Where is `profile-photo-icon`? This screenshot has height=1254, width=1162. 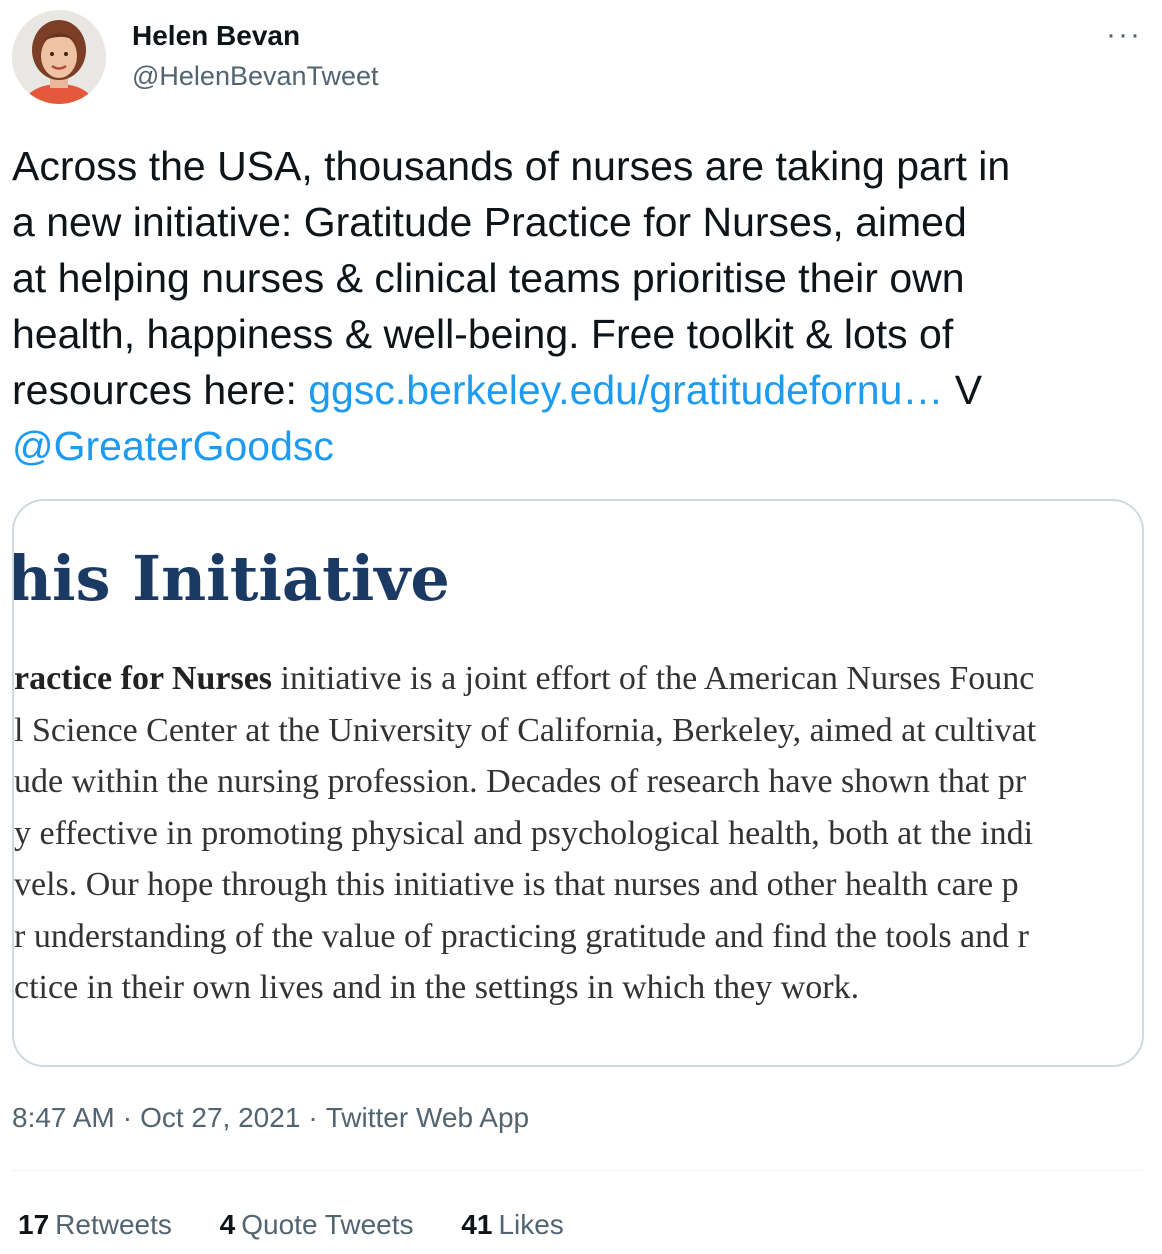 profile-photo-icon is located at coordinates (59, 57).